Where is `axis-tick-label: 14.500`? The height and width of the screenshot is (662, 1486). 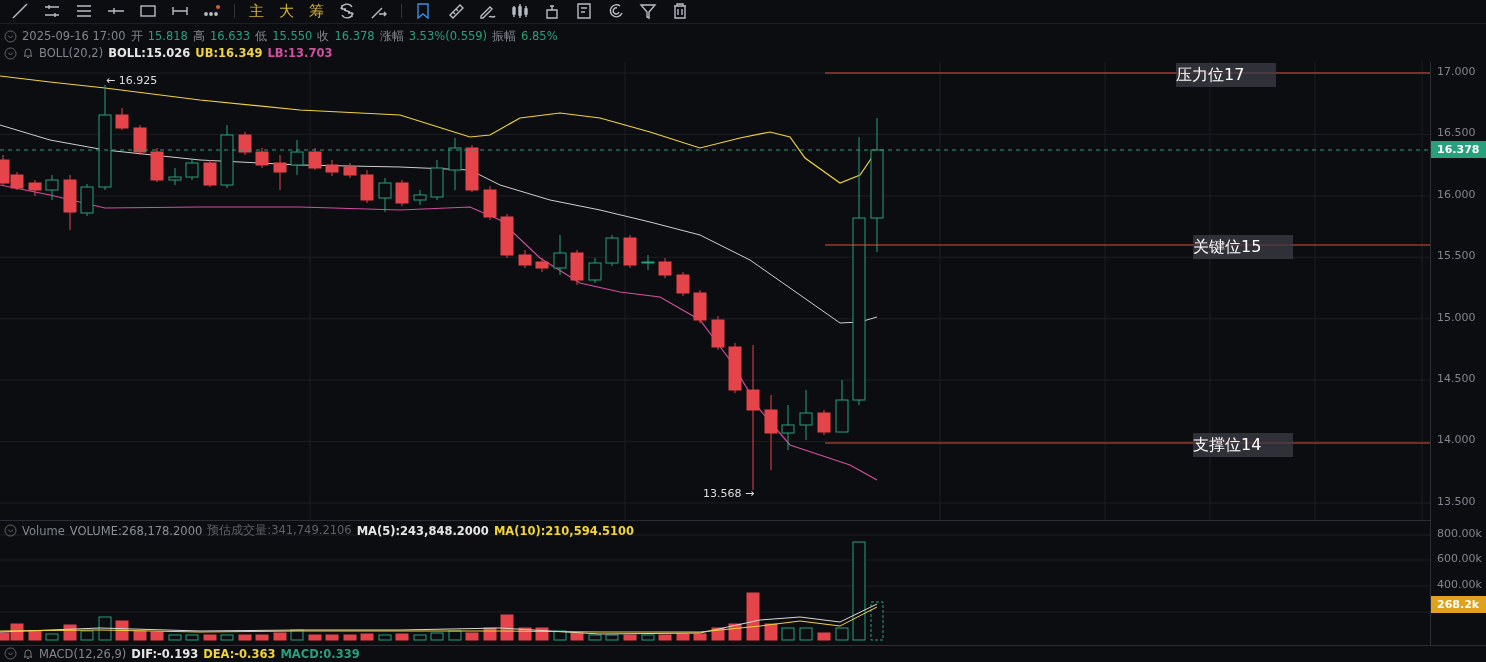 axis-tick-label: 14.500 is located at coordinates (1456, 378).